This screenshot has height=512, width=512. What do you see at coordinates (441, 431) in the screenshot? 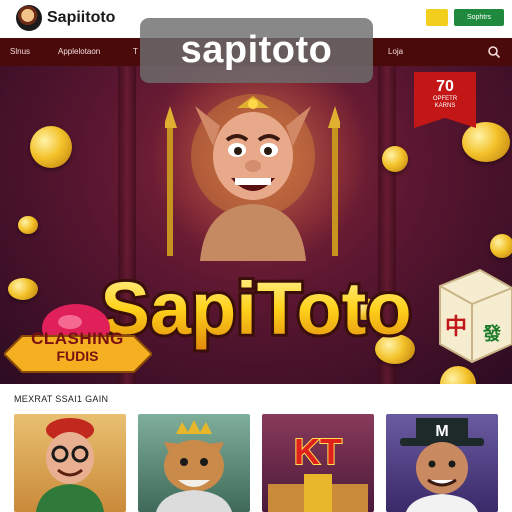
I see `game-card-4-label: M` at bounding box center [441, 431].